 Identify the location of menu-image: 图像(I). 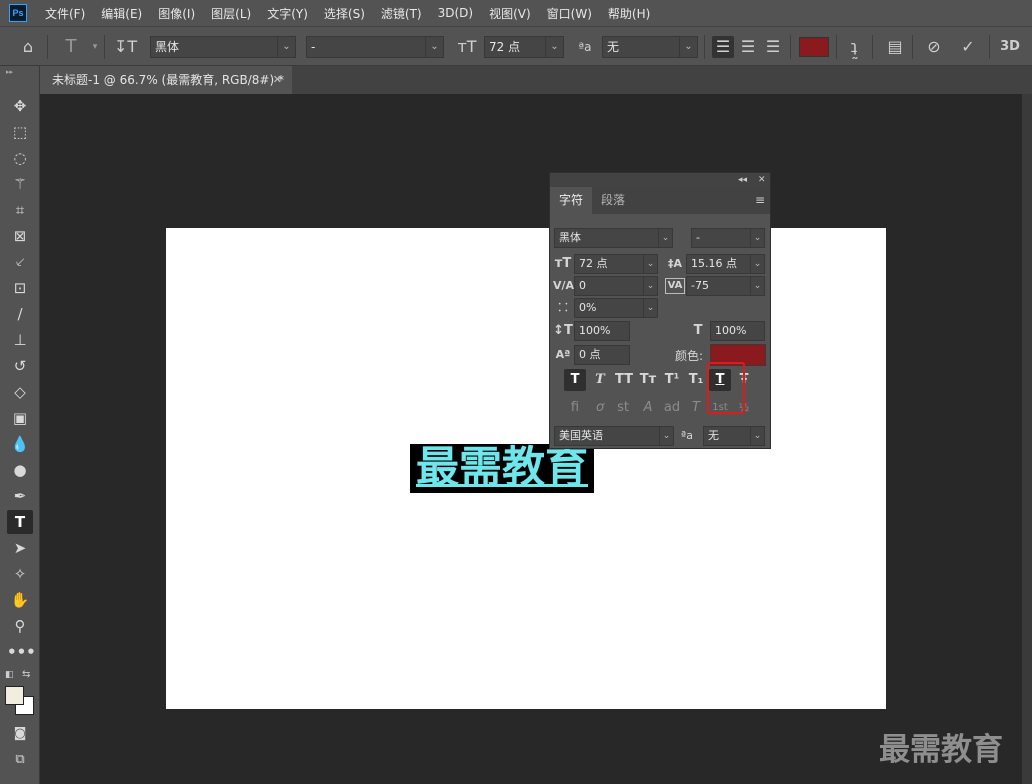
(176, 13).